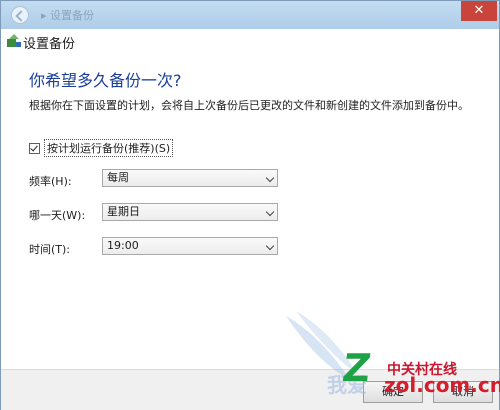  What do you see at coordinates (190, 246) in the screenshot?
I see `time-select: 19:00` at bounding box center [190, 246].